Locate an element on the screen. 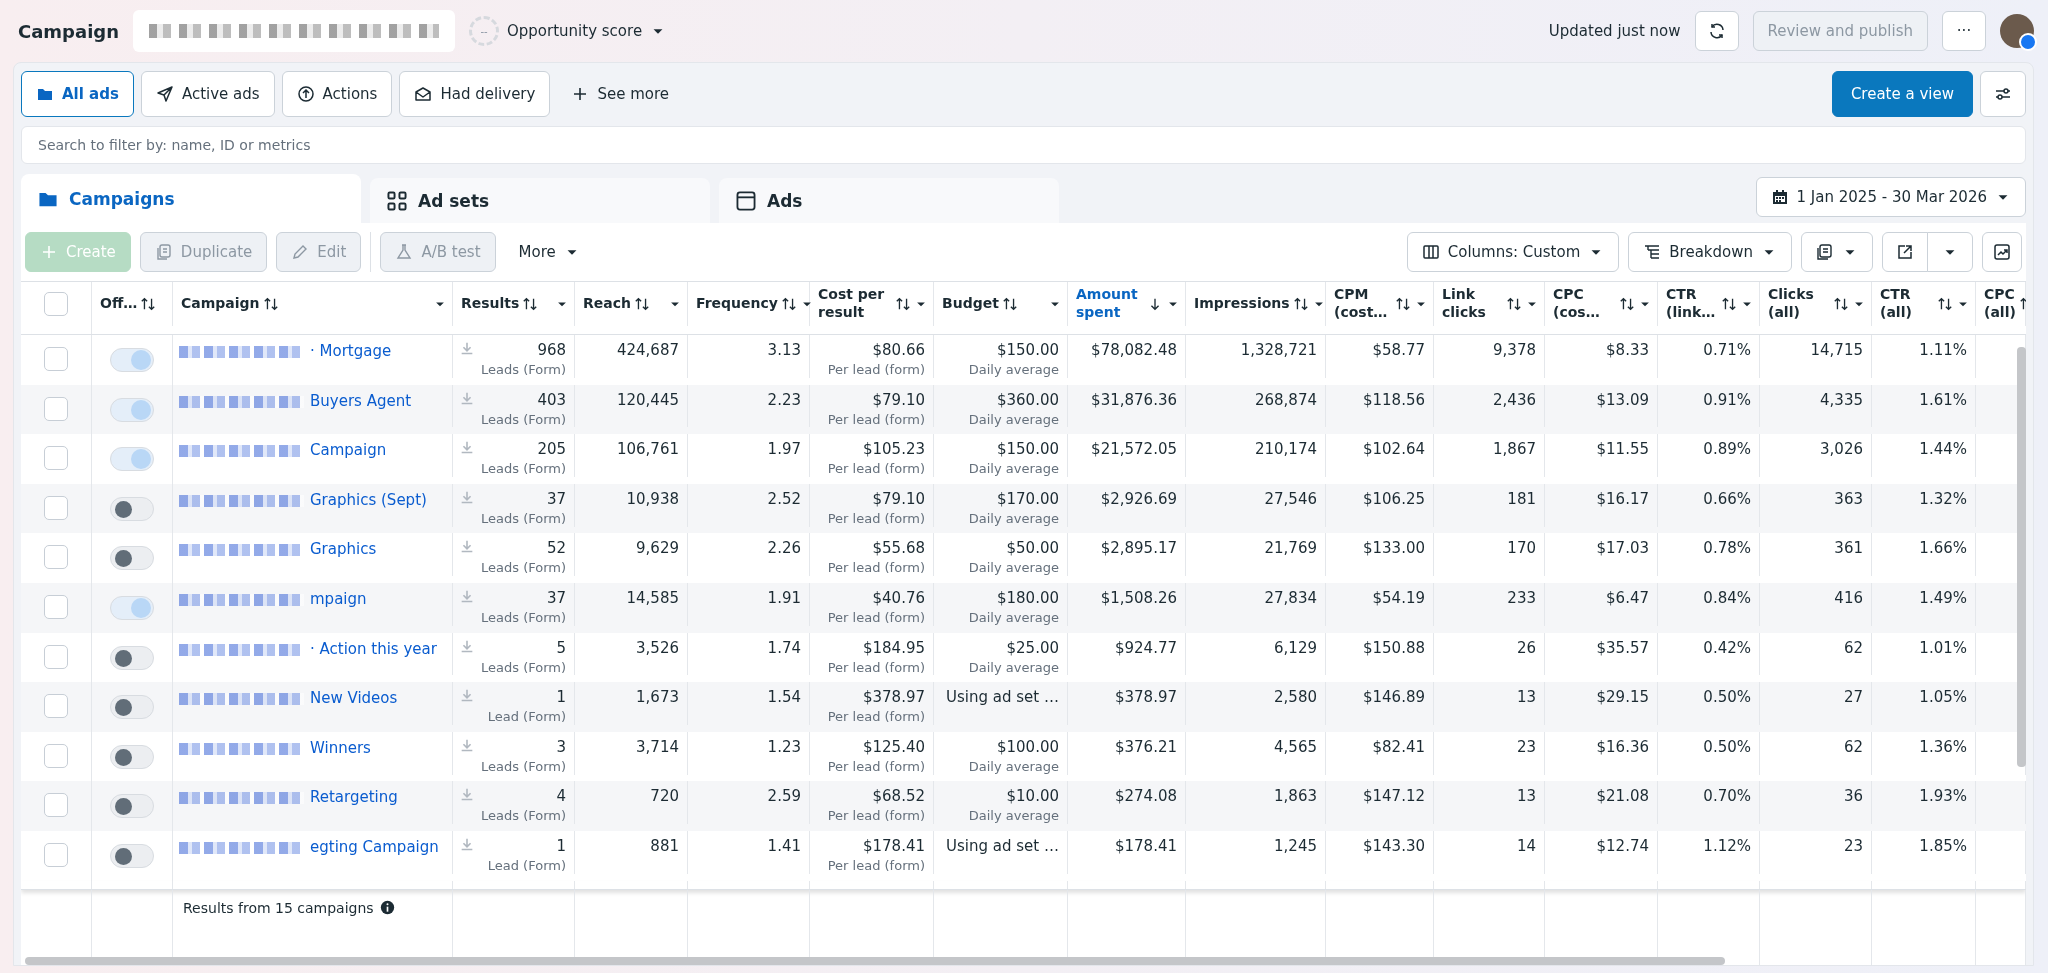  refresh-button is located at coordinates (1716, 31).